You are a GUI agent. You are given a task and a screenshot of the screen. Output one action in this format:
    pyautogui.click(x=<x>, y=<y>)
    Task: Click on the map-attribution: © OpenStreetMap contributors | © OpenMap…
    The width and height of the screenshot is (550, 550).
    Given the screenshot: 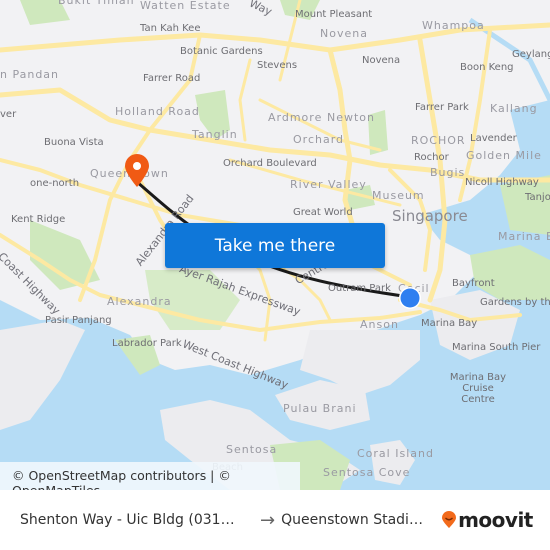 What is the action you would take?
    pyautogui.click(x=150, y=476)
    